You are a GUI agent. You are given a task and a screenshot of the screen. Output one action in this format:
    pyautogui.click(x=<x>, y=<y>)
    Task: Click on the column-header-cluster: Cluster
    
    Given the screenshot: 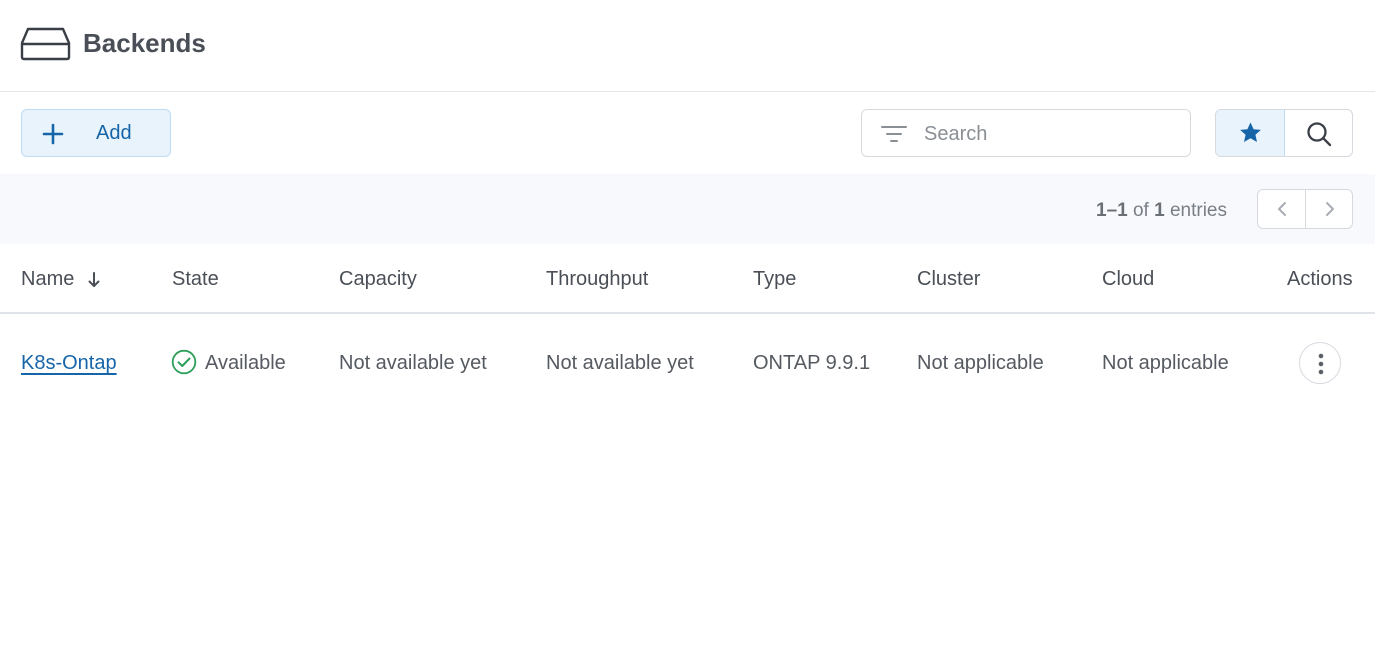 What is the action you would take?
    pyautogui.click(x=948, y=279)
    